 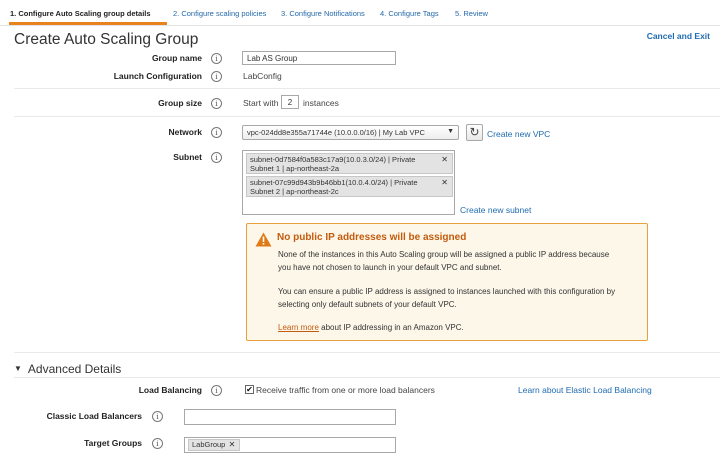 I want to click on tab-configure-tags: 4. Configure Tags, so click(x=409, y=13).